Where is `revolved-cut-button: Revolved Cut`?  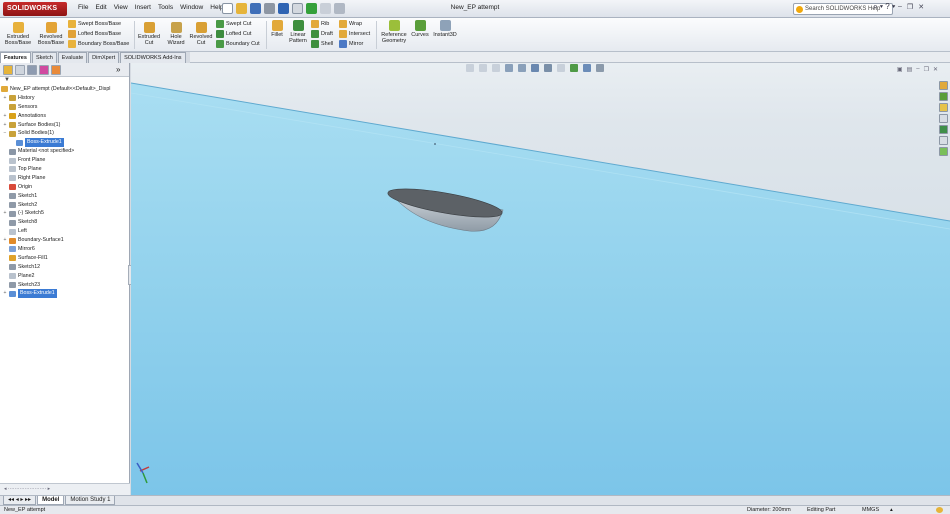 revolved-cut-button: Revolved Cut is located at coordinates (201, 34).